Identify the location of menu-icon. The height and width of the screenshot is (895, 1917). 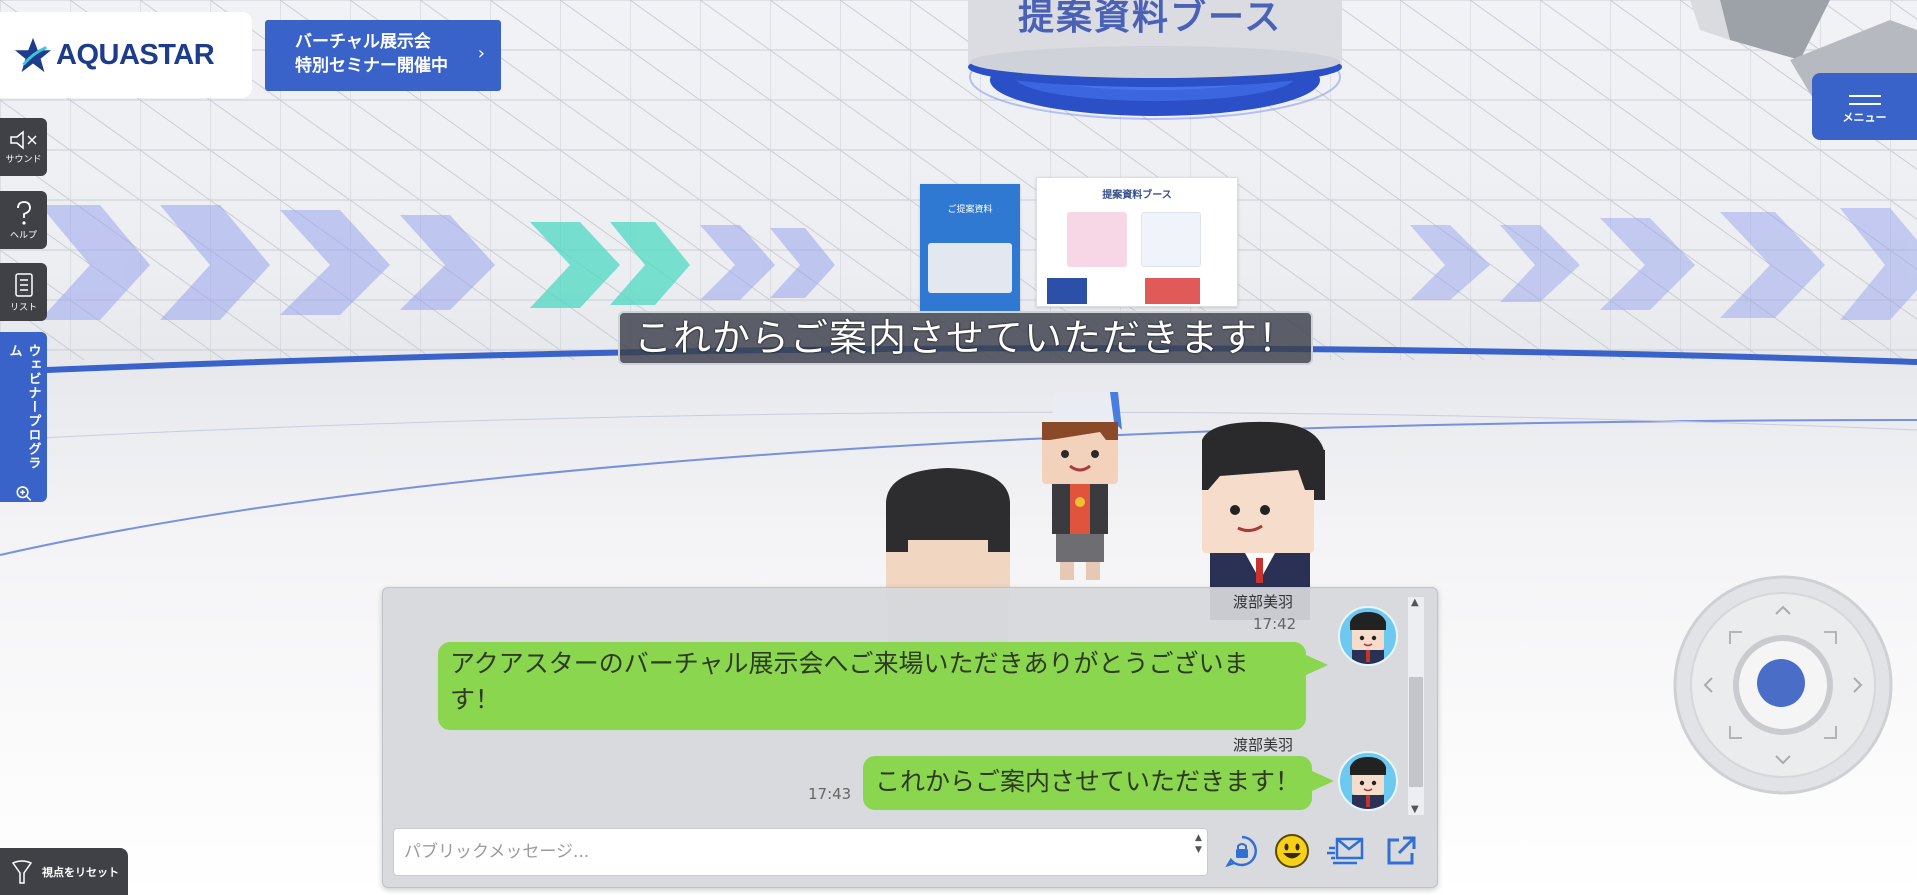
(1864, 100).